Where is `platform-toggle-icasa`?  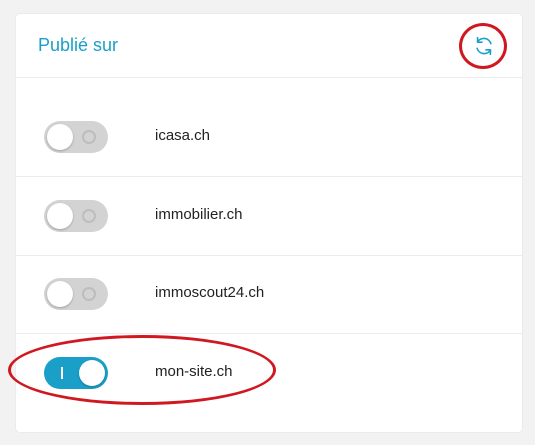
platform-toggle-icasa is located at coordinates (76, 137).